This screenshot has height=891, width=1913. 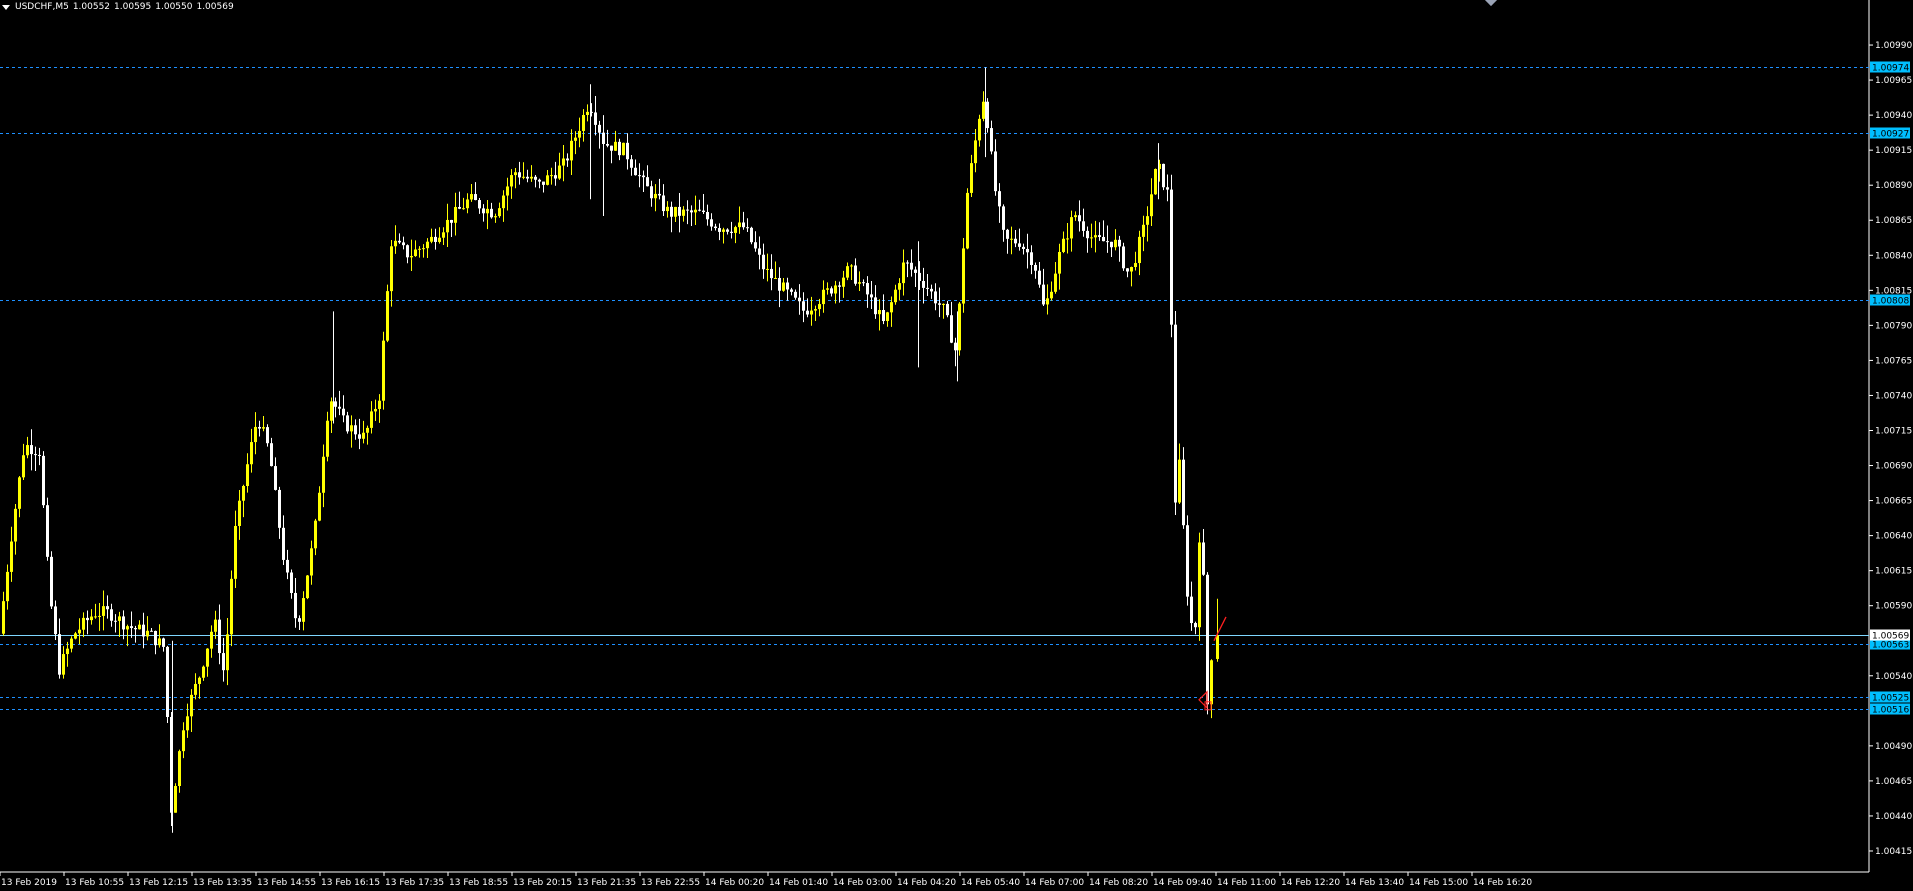 I want to click on y-tick-label: 1.00865, so click(x=1893, y=221).